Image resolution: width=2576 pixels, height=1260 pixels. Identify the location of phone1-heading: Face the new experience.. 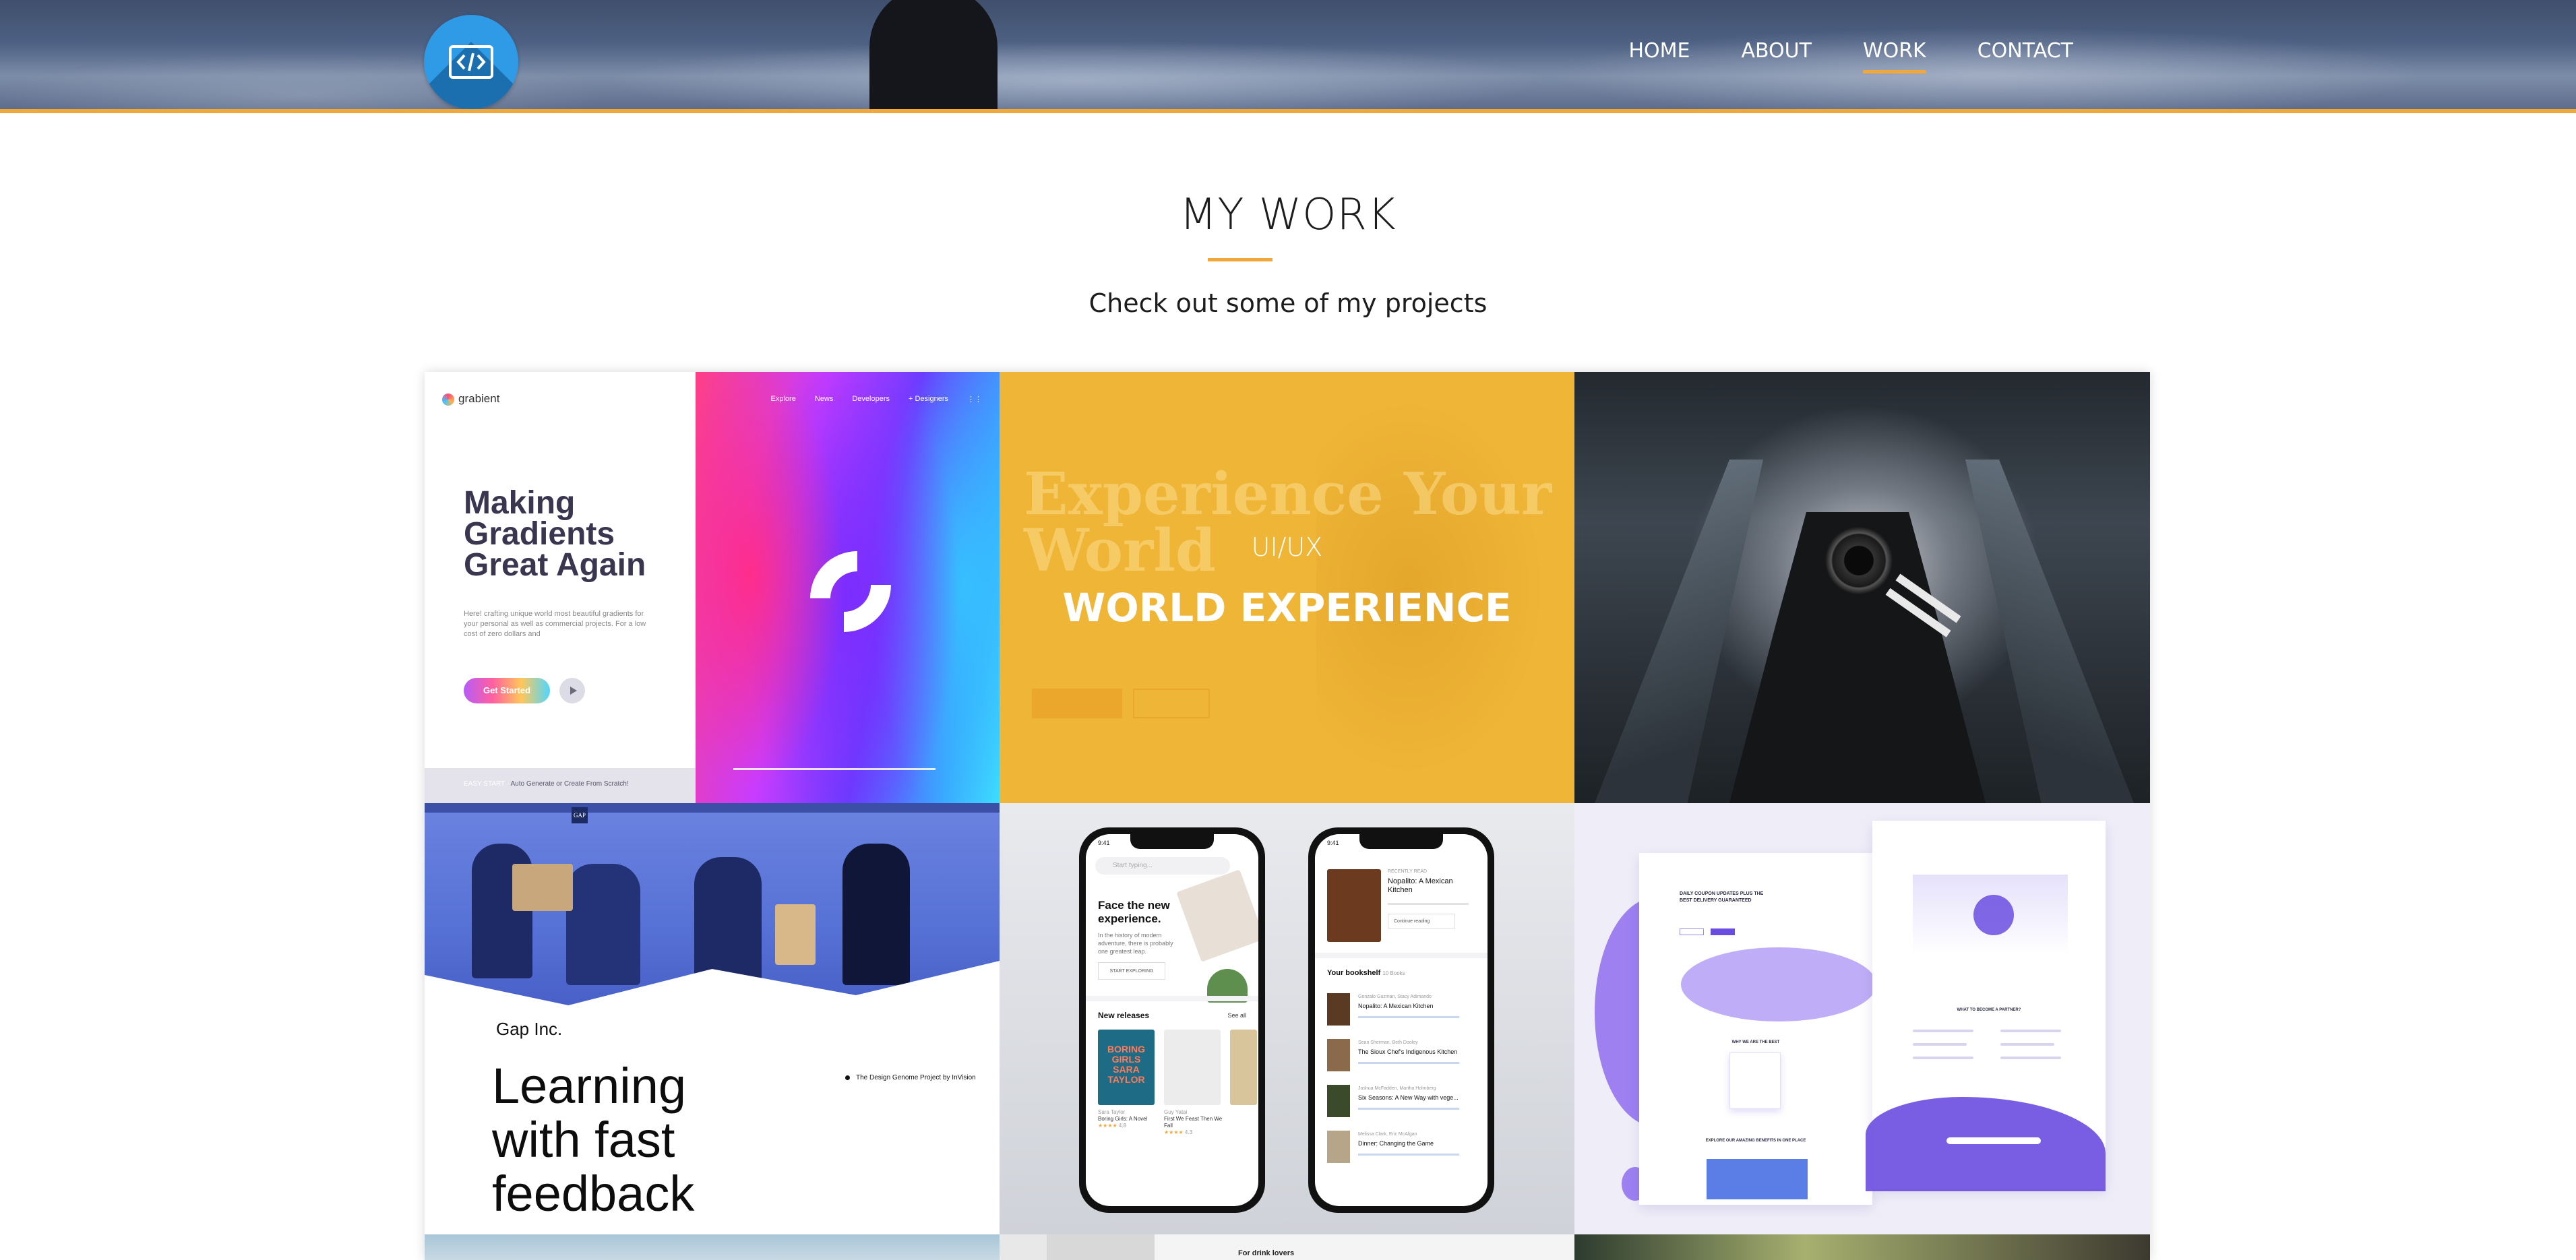
(1134, 912).